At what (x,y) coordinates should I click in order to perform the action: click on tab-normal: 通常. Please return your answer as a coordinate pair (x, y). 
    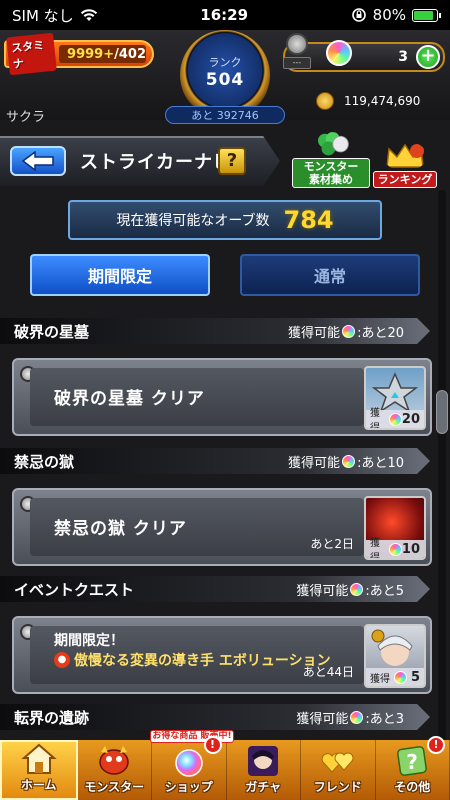
    Looking at the image, I should click on (330, 275).